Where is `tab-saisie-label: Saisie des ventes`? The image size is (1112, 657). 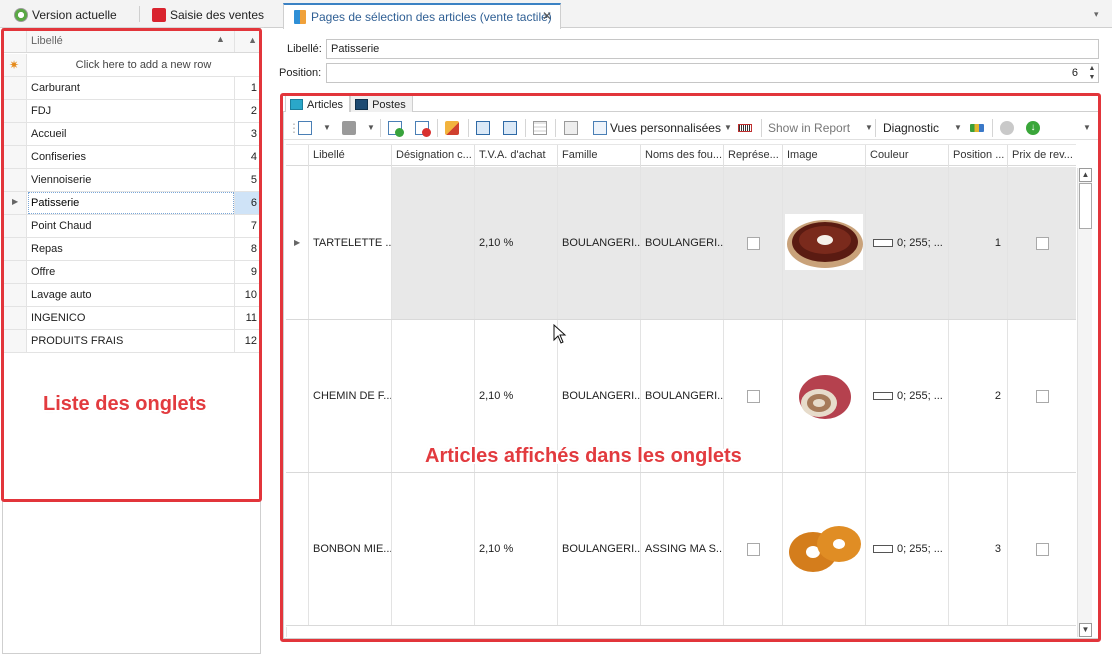
tab-saisie-label: Saisie des ventes is located at coordinates (217, 15).